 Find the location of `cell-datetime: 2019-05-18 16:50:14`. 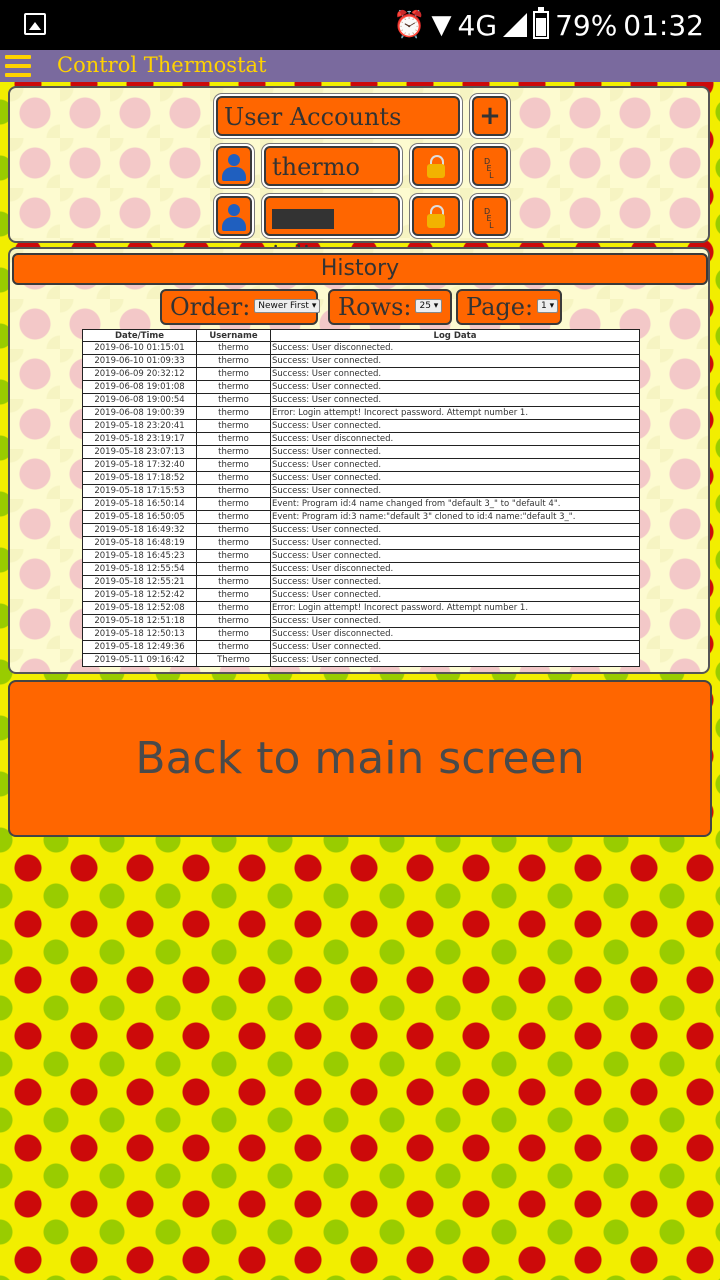

cell-datetime: 2019-05-18 16:50:14 is located at coordinates (139, 504).